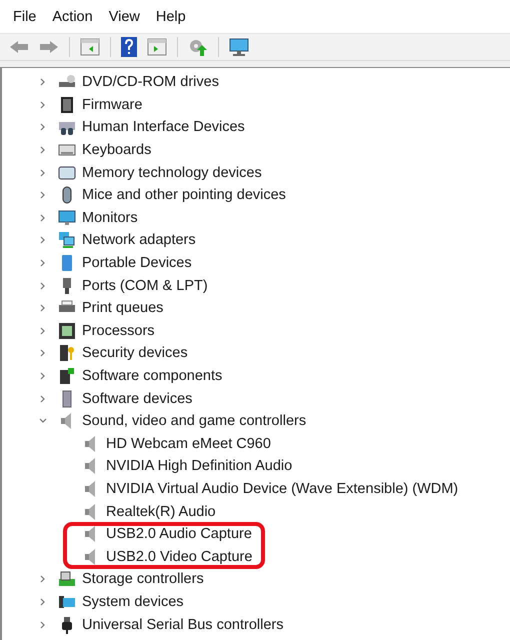  I want to click on tree-item: Firmware, so click(112, 104).